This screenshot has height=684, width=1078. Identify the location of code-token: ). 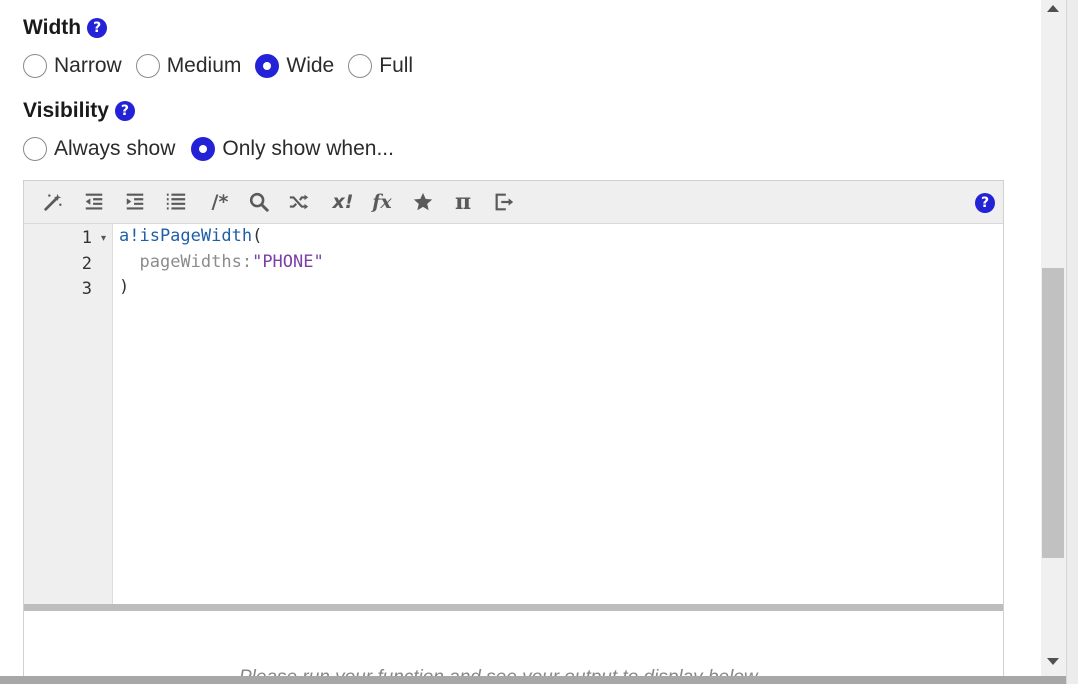
(124, 287).